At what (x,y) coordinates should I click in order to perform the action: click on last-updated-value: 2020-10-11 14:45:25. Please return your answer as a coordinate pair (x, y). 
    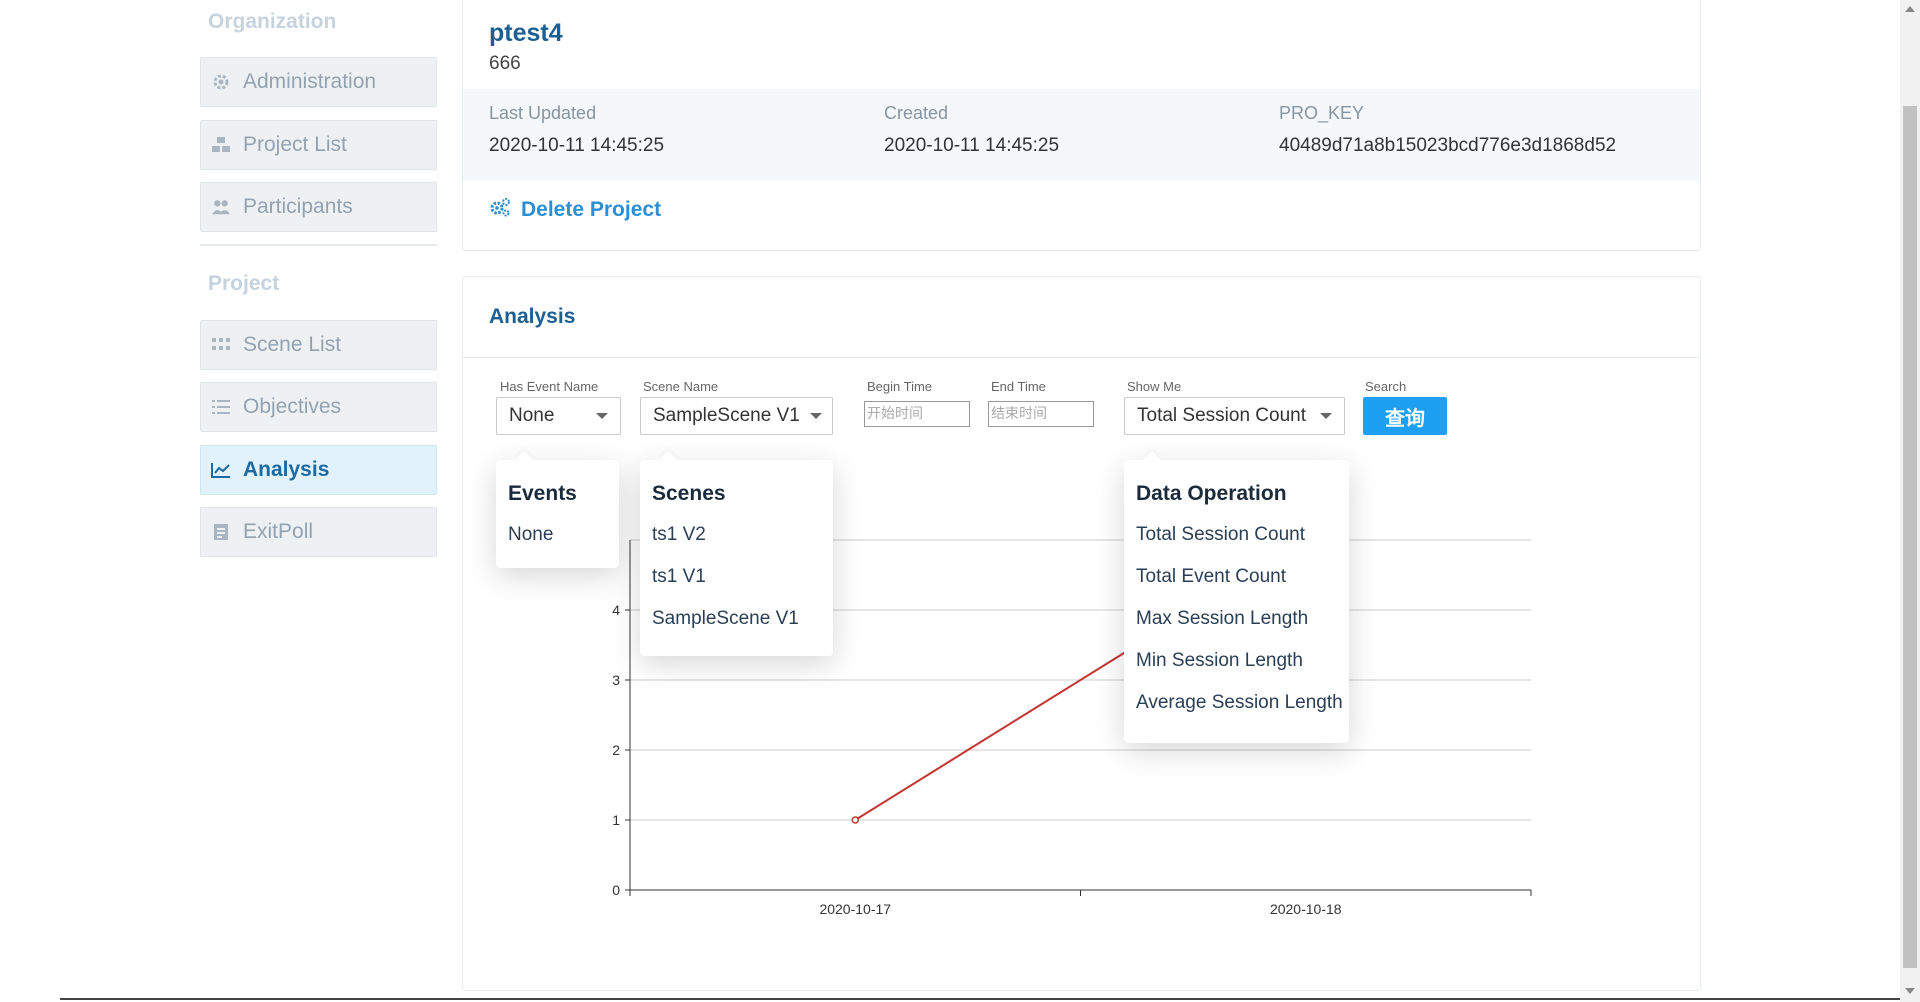
    Looking at the image, I should click on (577, 145).